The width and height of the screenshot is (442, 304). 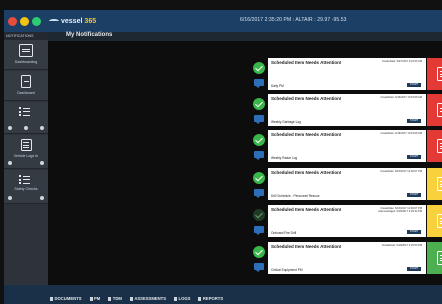 What do you see at coordinates (284, 233) in the screenshot?
I see `notification-item: Onboard Fire Drill` at bounding box center [284, 233].